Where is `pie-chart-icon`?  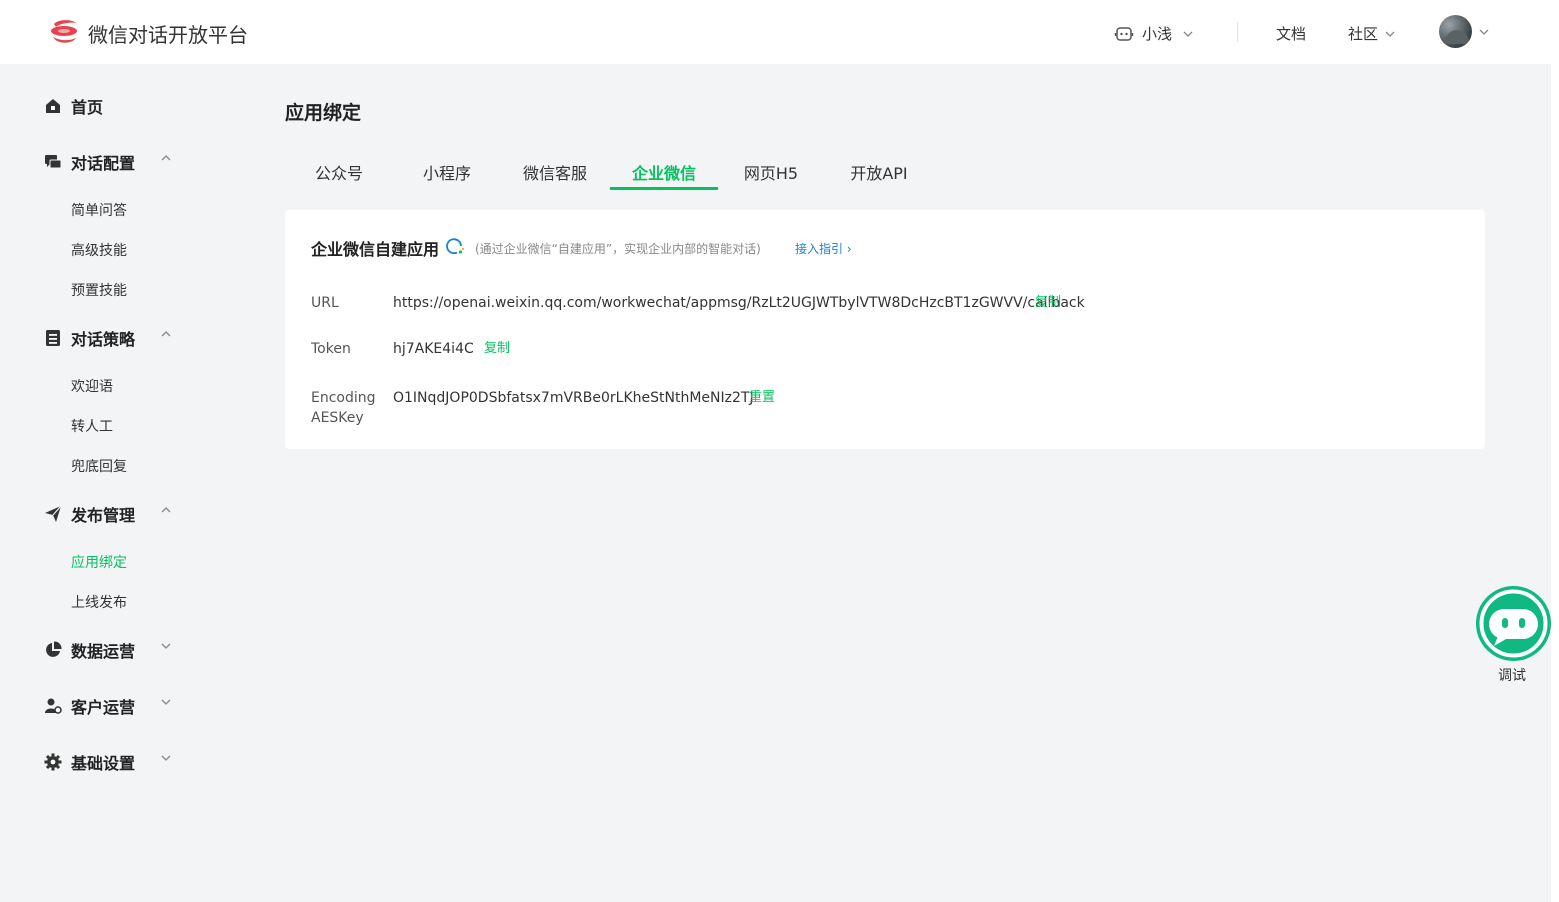 pie-chart-icon is located at coordinates (54, 649).